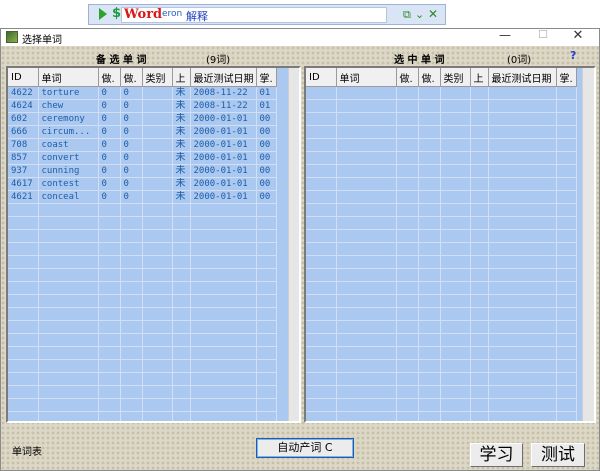 This screenshot has height=471, width=600. Describe the element at coordinates (142, 145) in the screenshot. I see `table-row: 708 coast 0 0 未 2000-01-01 00` at that location.